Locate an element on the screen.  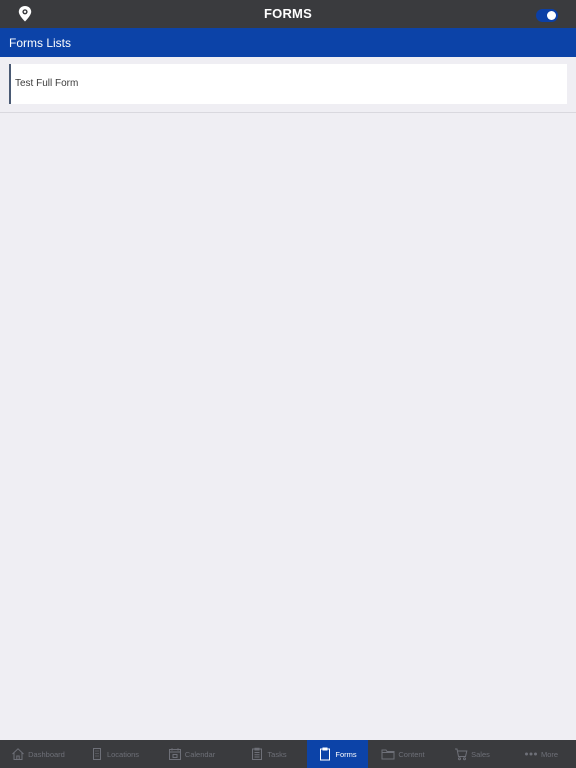
tab-label-locations: Locations is located at coordinates (123, 754).